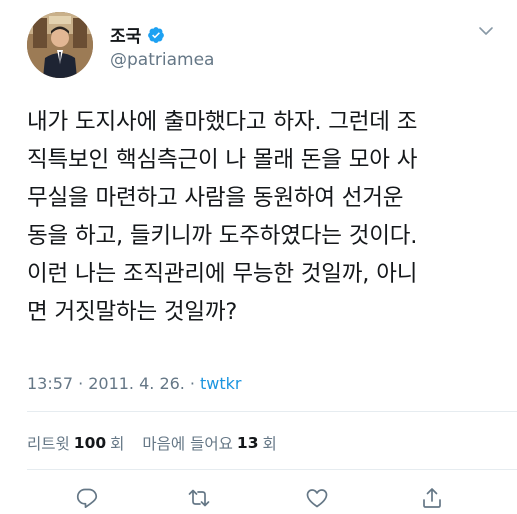 The image size is (517, 514). Describe the element at coordinates (90, 443) in the screenshot. I see `retweet-count: 100` at that location.